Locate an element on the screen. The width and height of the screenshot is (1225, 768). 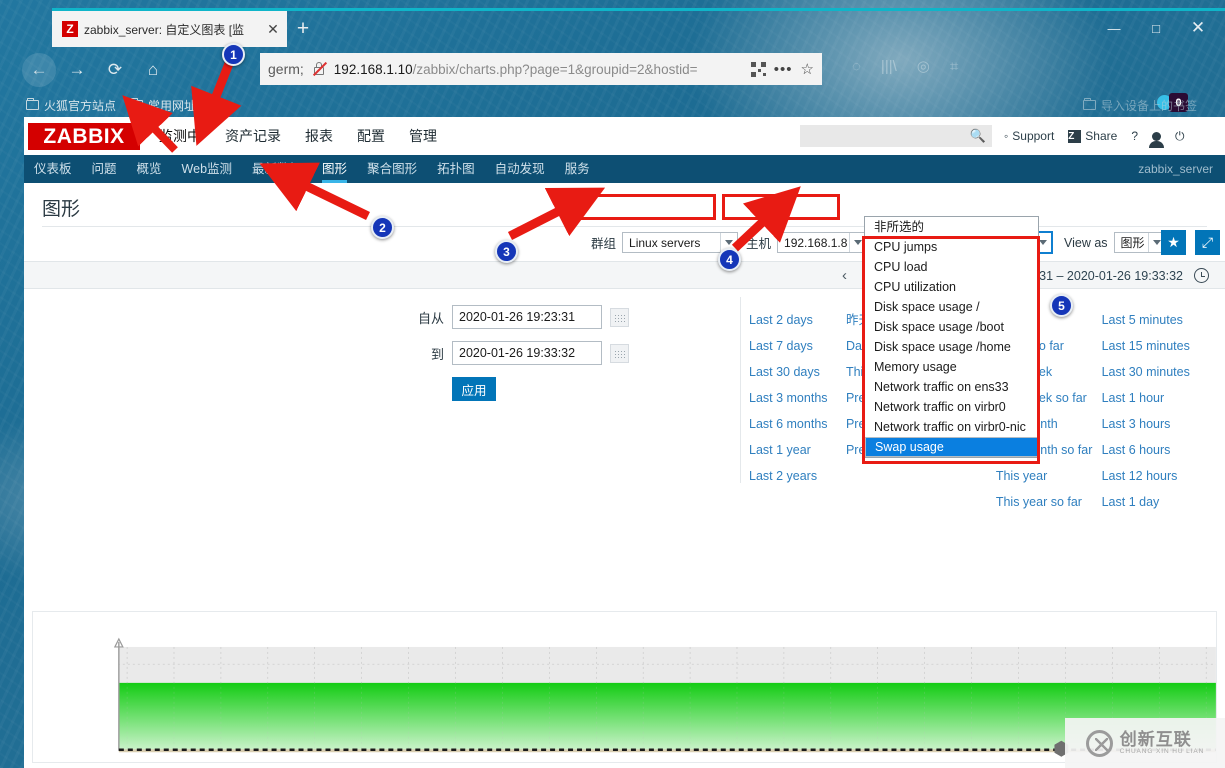
global-search-input: 🔍 is located at coordinates (896, 136).